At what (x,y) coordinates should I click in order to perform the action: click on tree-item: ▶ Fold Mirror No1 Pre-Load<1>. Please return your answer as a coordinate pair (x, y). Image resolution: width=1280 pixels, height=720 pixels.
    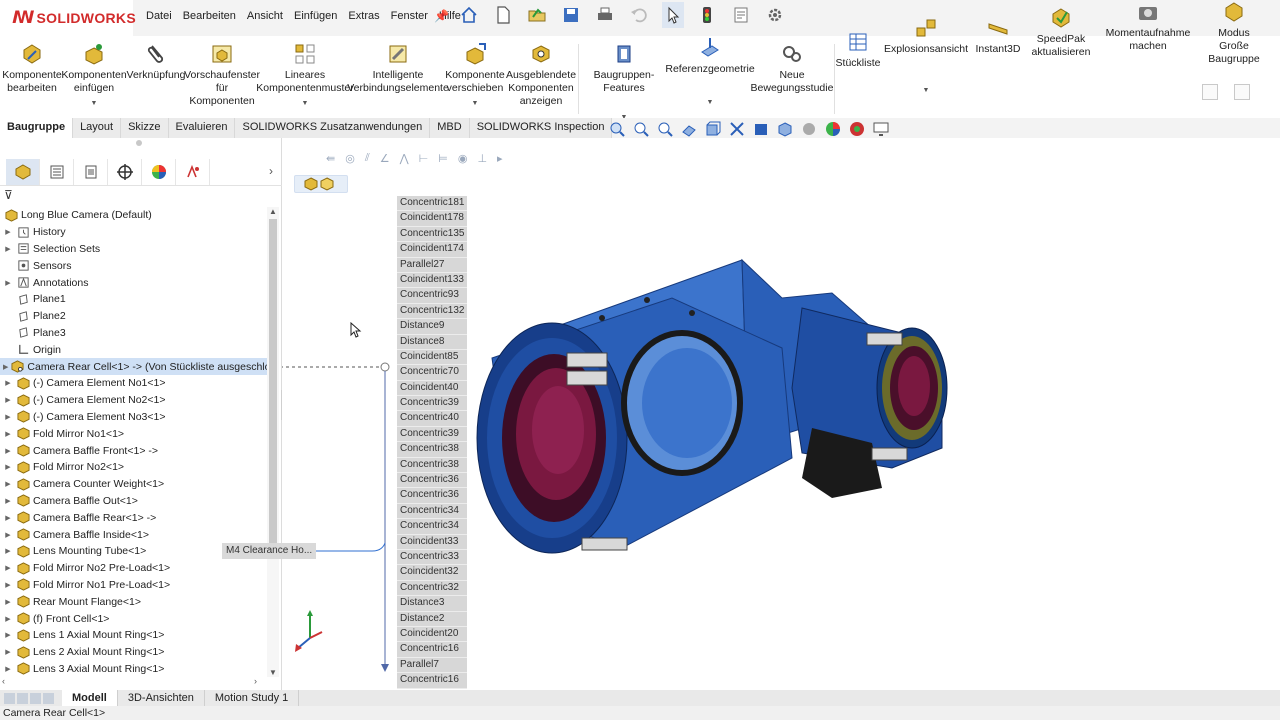
    Looking at the image, I should click on (134, 585).